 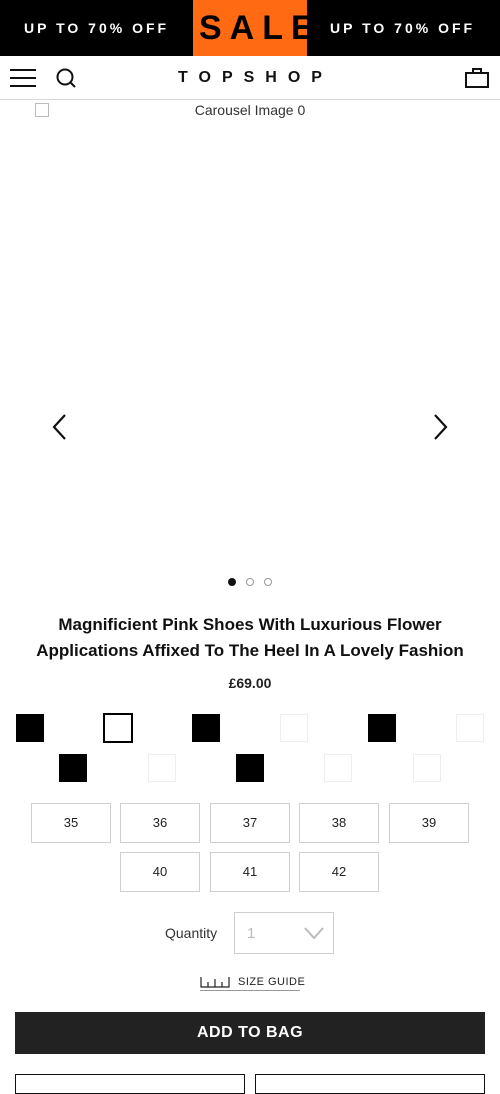 What do you see at coordinates (429, 823) in the screenshot?
I see `size-option-button: 39` at bounding box center [429, 823].